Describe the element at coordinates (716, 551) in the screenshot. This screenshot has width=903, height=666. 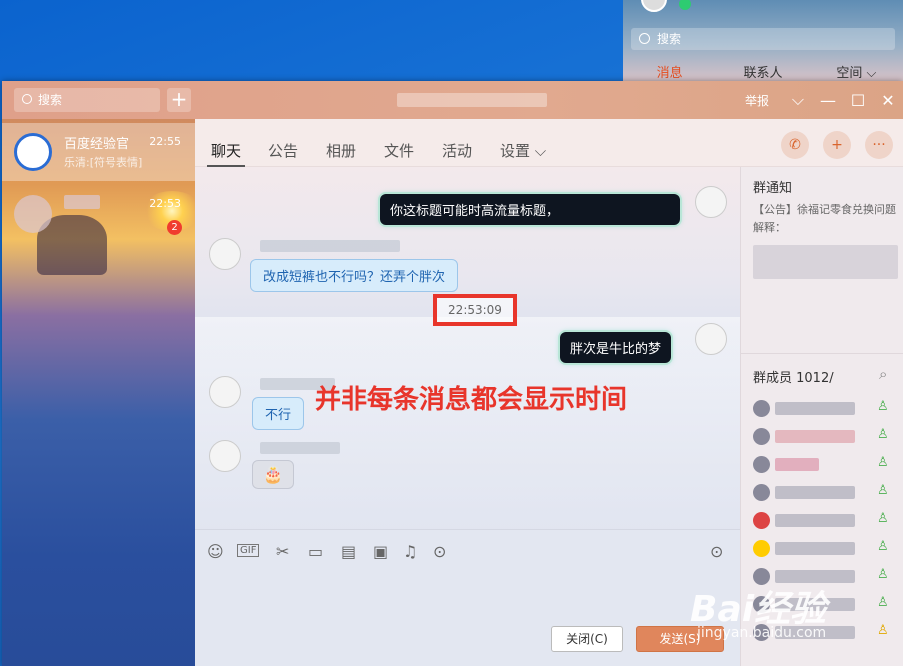
I see `history-clock-icon: ⊙` at that location.